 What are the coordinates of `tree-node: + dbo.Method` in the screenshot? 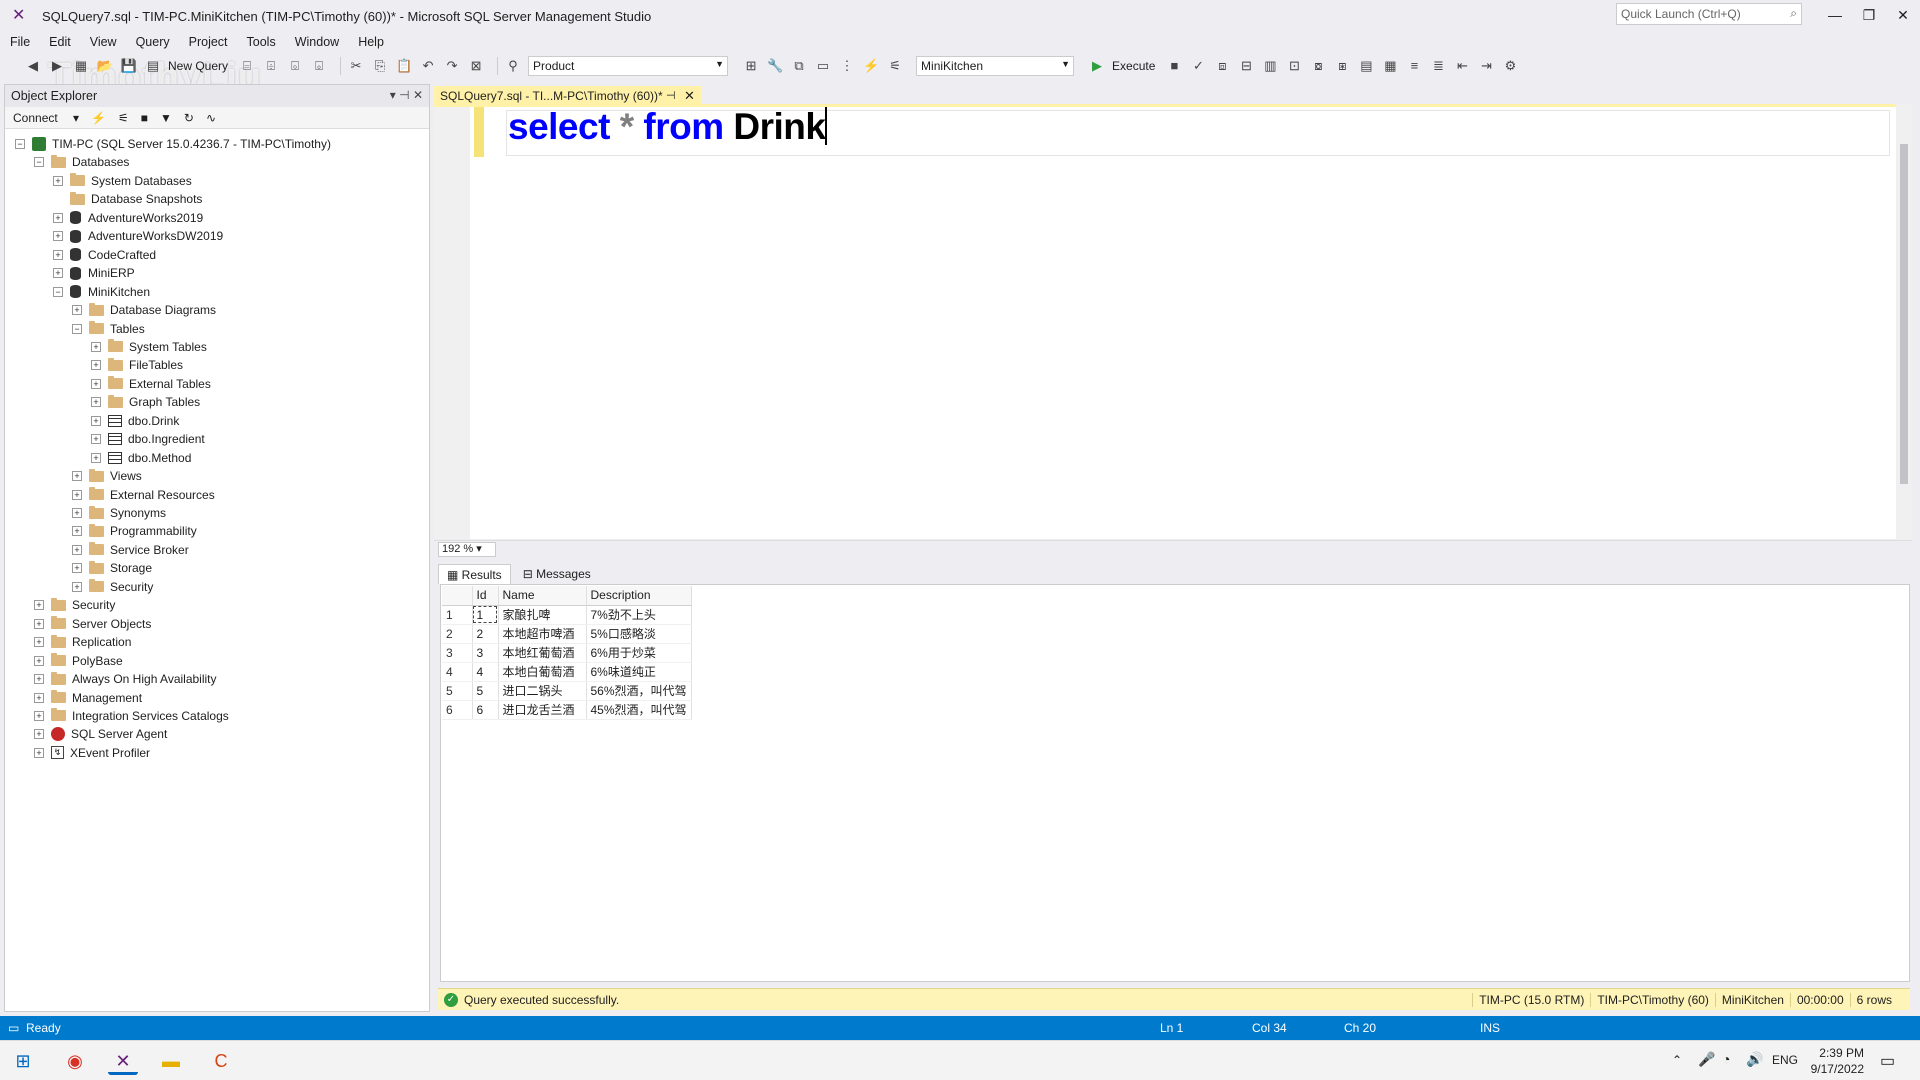 It's located at (141, 458).